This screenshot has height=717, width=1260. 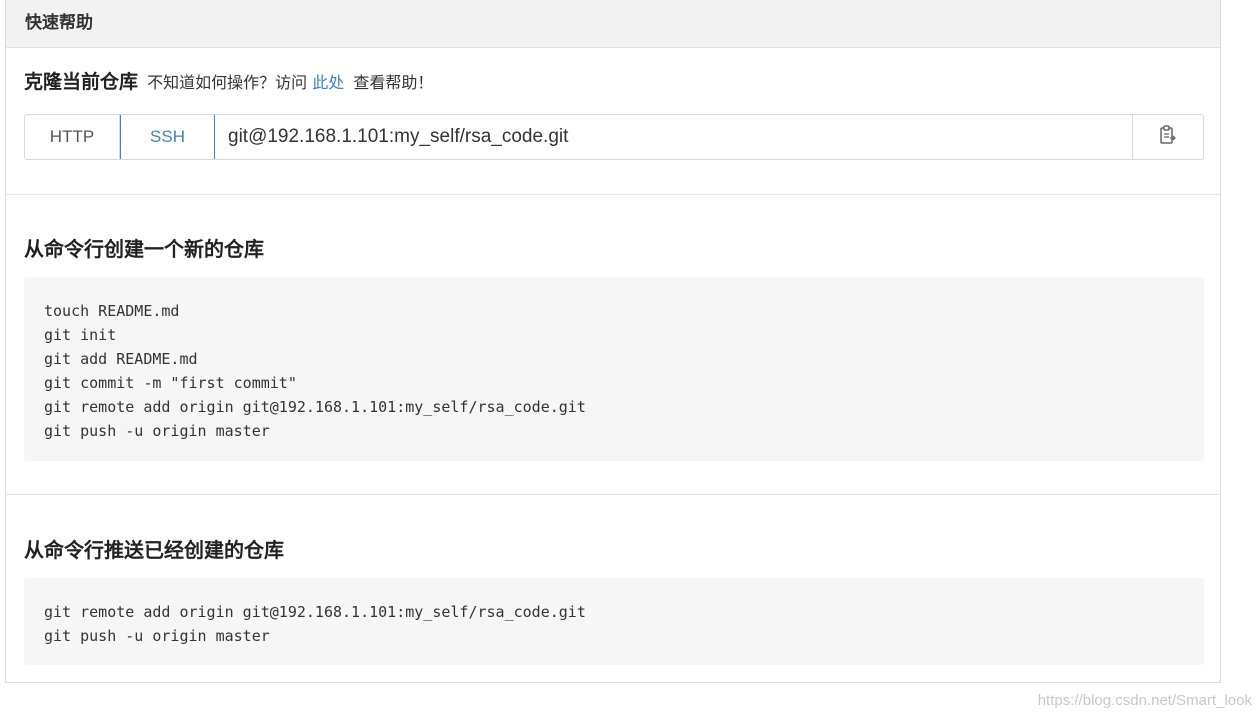 I want to click on clipboard-icon, so click(x=1168, y=137).